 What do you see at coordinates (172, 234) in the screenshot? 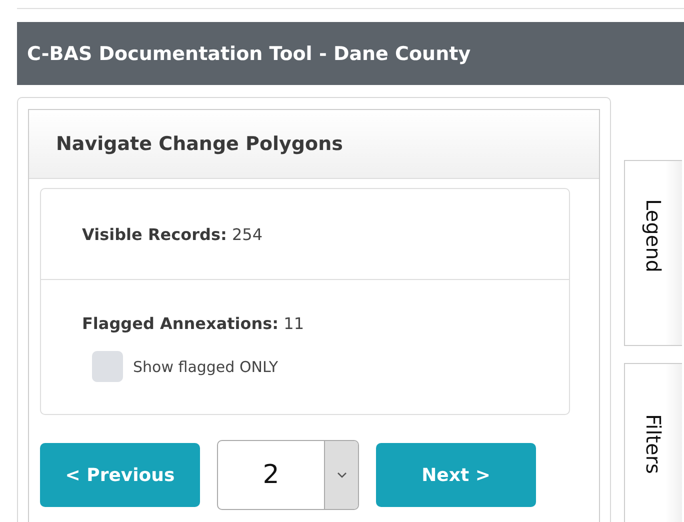
I see `stat-text: Visible Records: 254` at bounding box center [172, 234].